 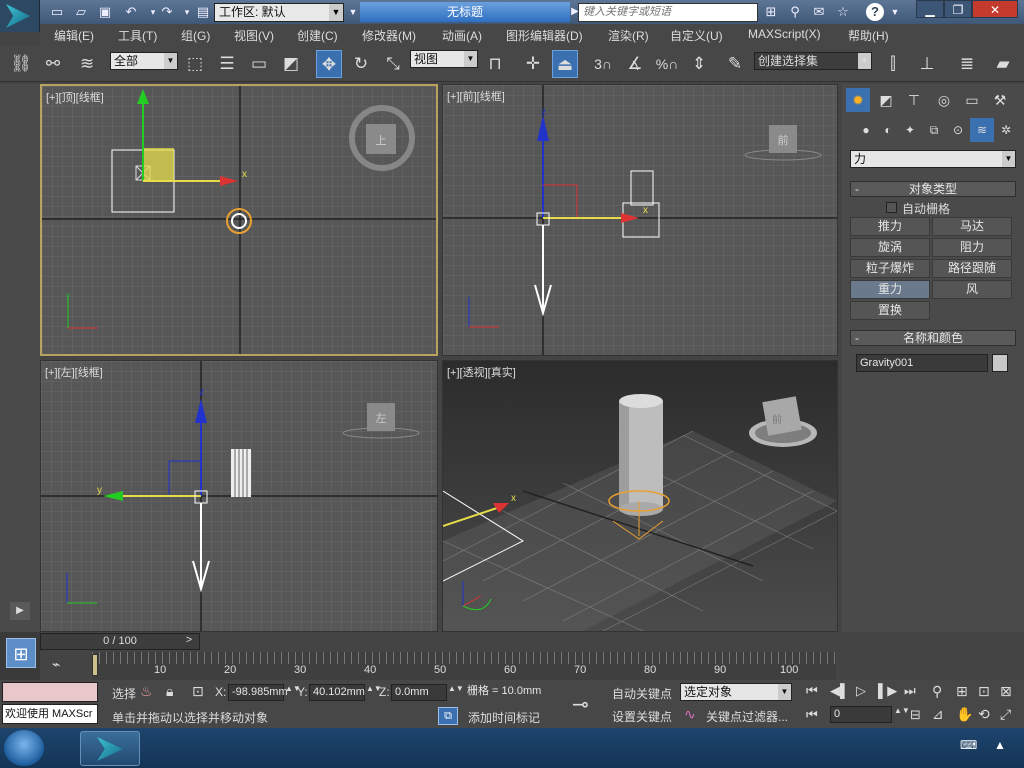 I want to click on pbomb-button: 粒子爆炸, so click(x=890, y=268).